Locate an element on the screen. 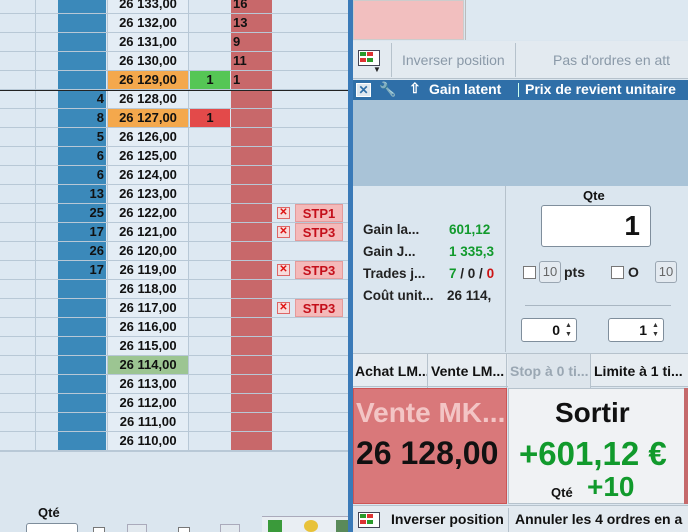 Image resolution: width=688 pixels, height=532 pixels. ladder-row: 26 26 120,00 is located at coordinates (174, 251).